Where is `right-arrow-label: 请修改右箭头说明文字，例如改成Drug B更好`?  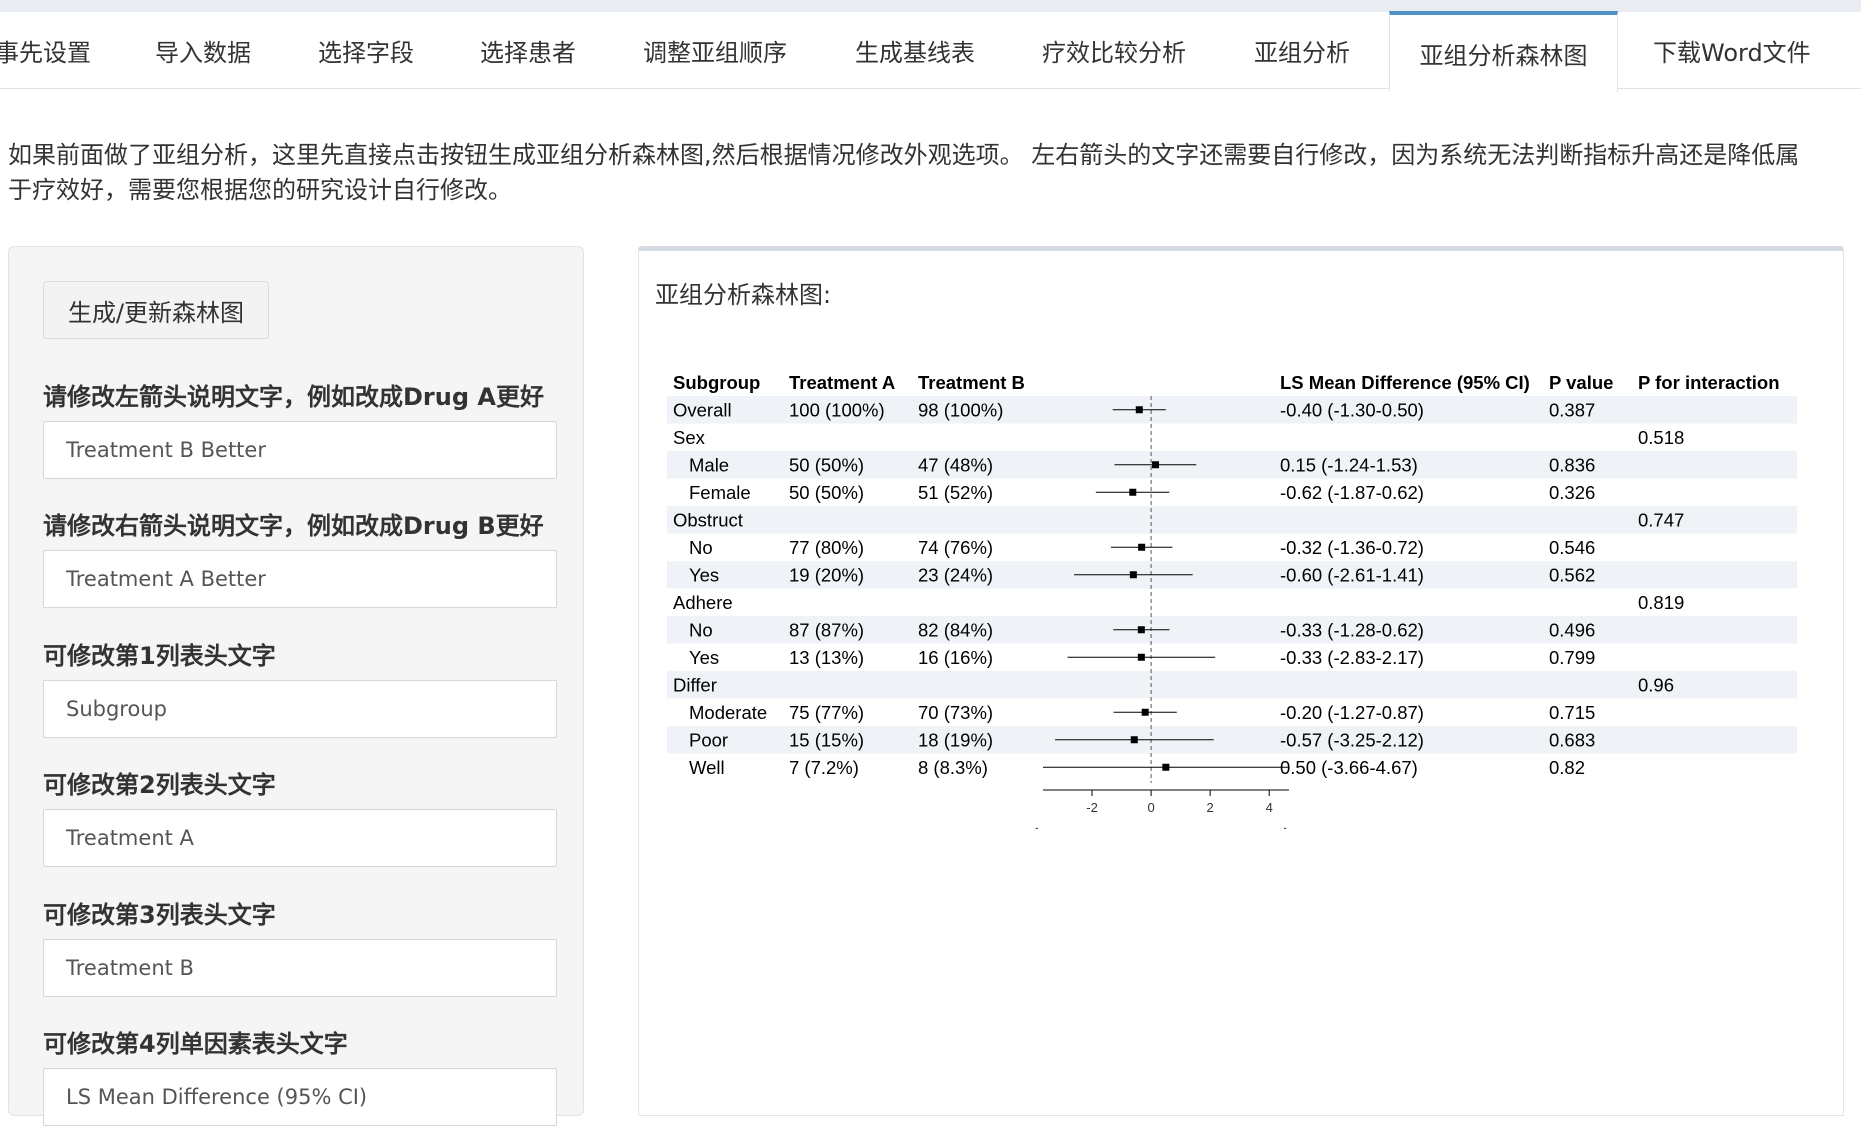
right-arrow-label: 请修改右箭头说明文字，例如改成Drug B更好 is located at coordinates (293, 526).